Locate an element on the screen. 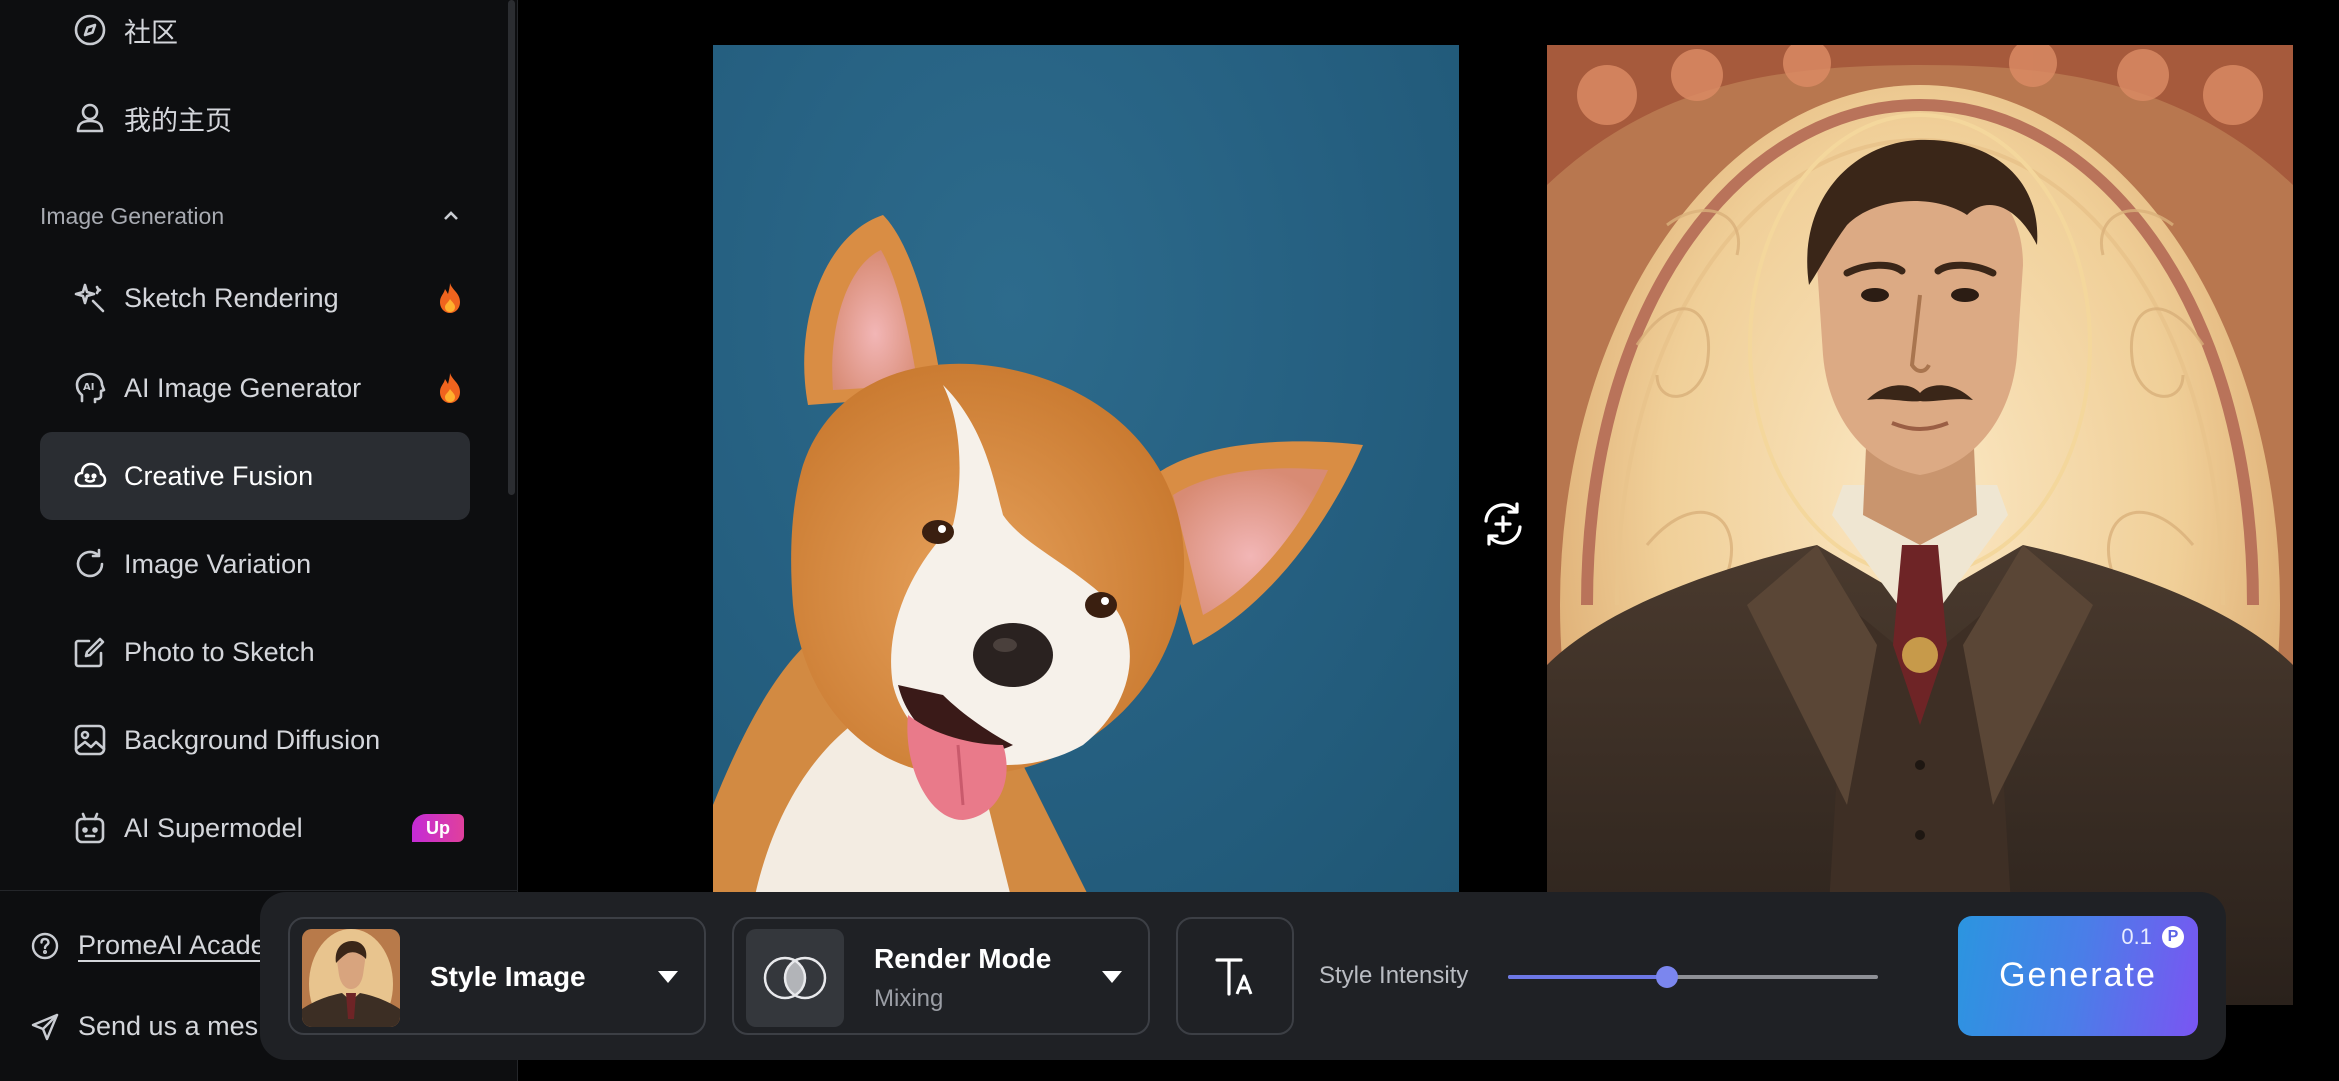  style-intensity-slider is located at coordinates (1693, 977).